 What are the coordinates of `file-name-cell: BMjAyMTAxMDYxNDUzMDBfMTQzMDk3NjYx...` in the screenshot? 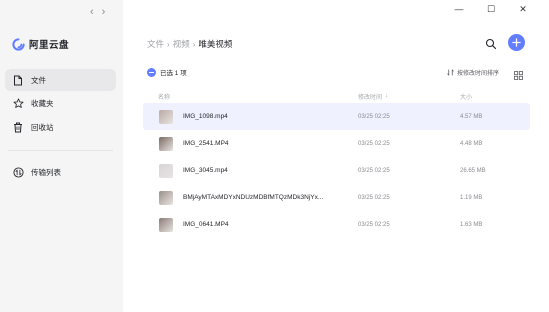 It's located at (250, 197).